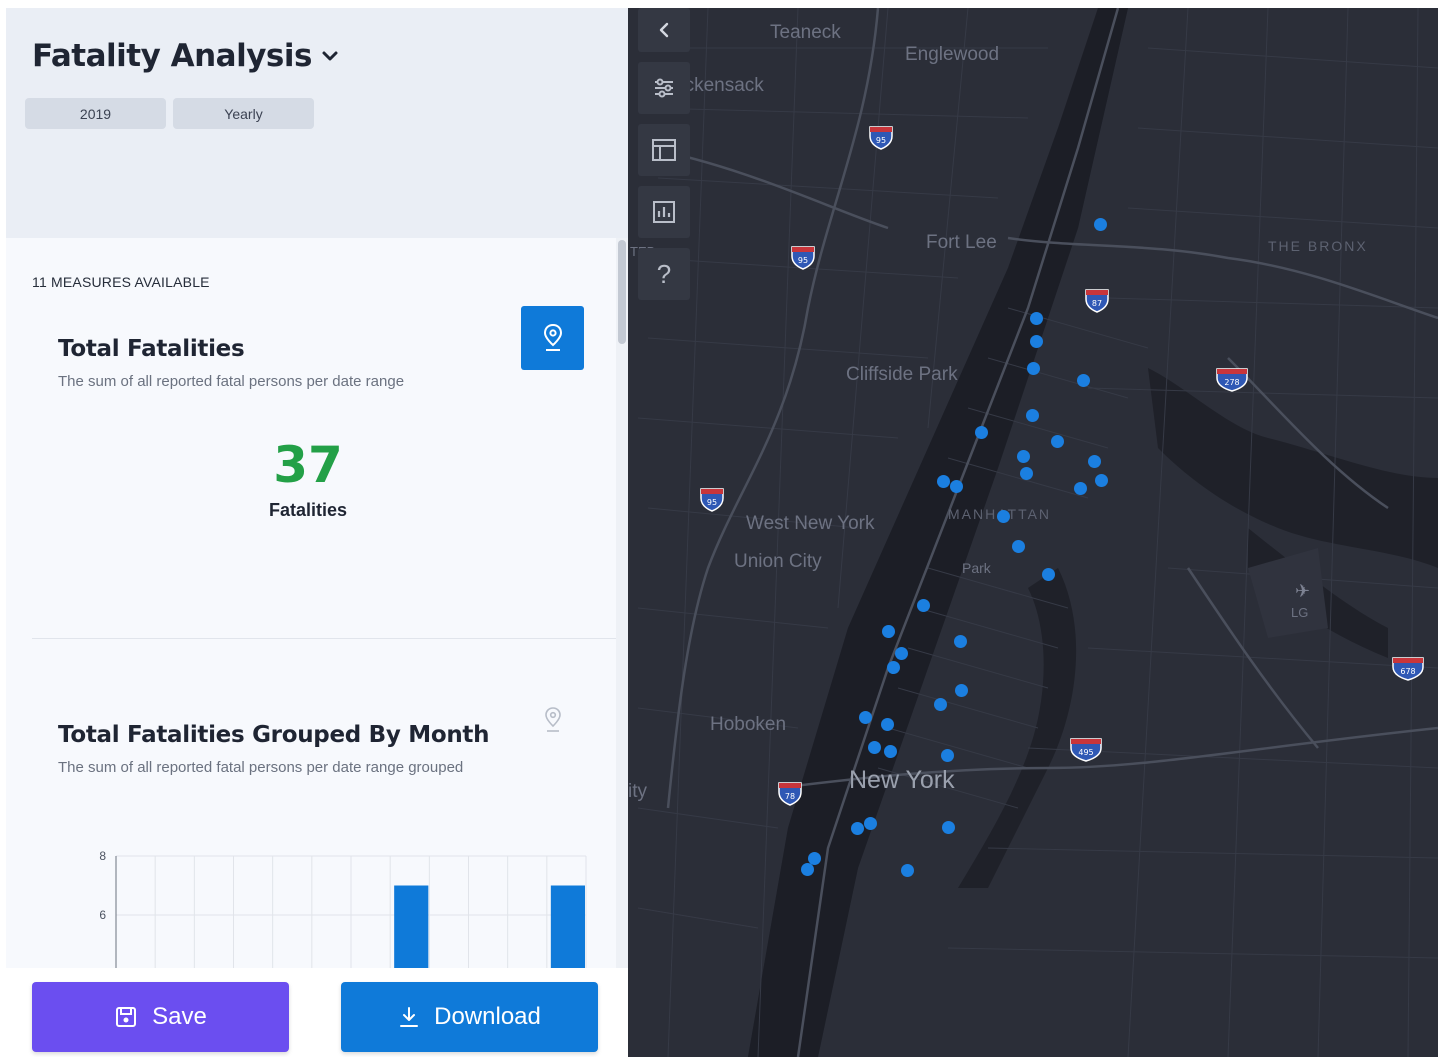 The image size is (1443, 1057). I want to click on map-label-cliffside-park: Cliffside Park, so click(902, 374).